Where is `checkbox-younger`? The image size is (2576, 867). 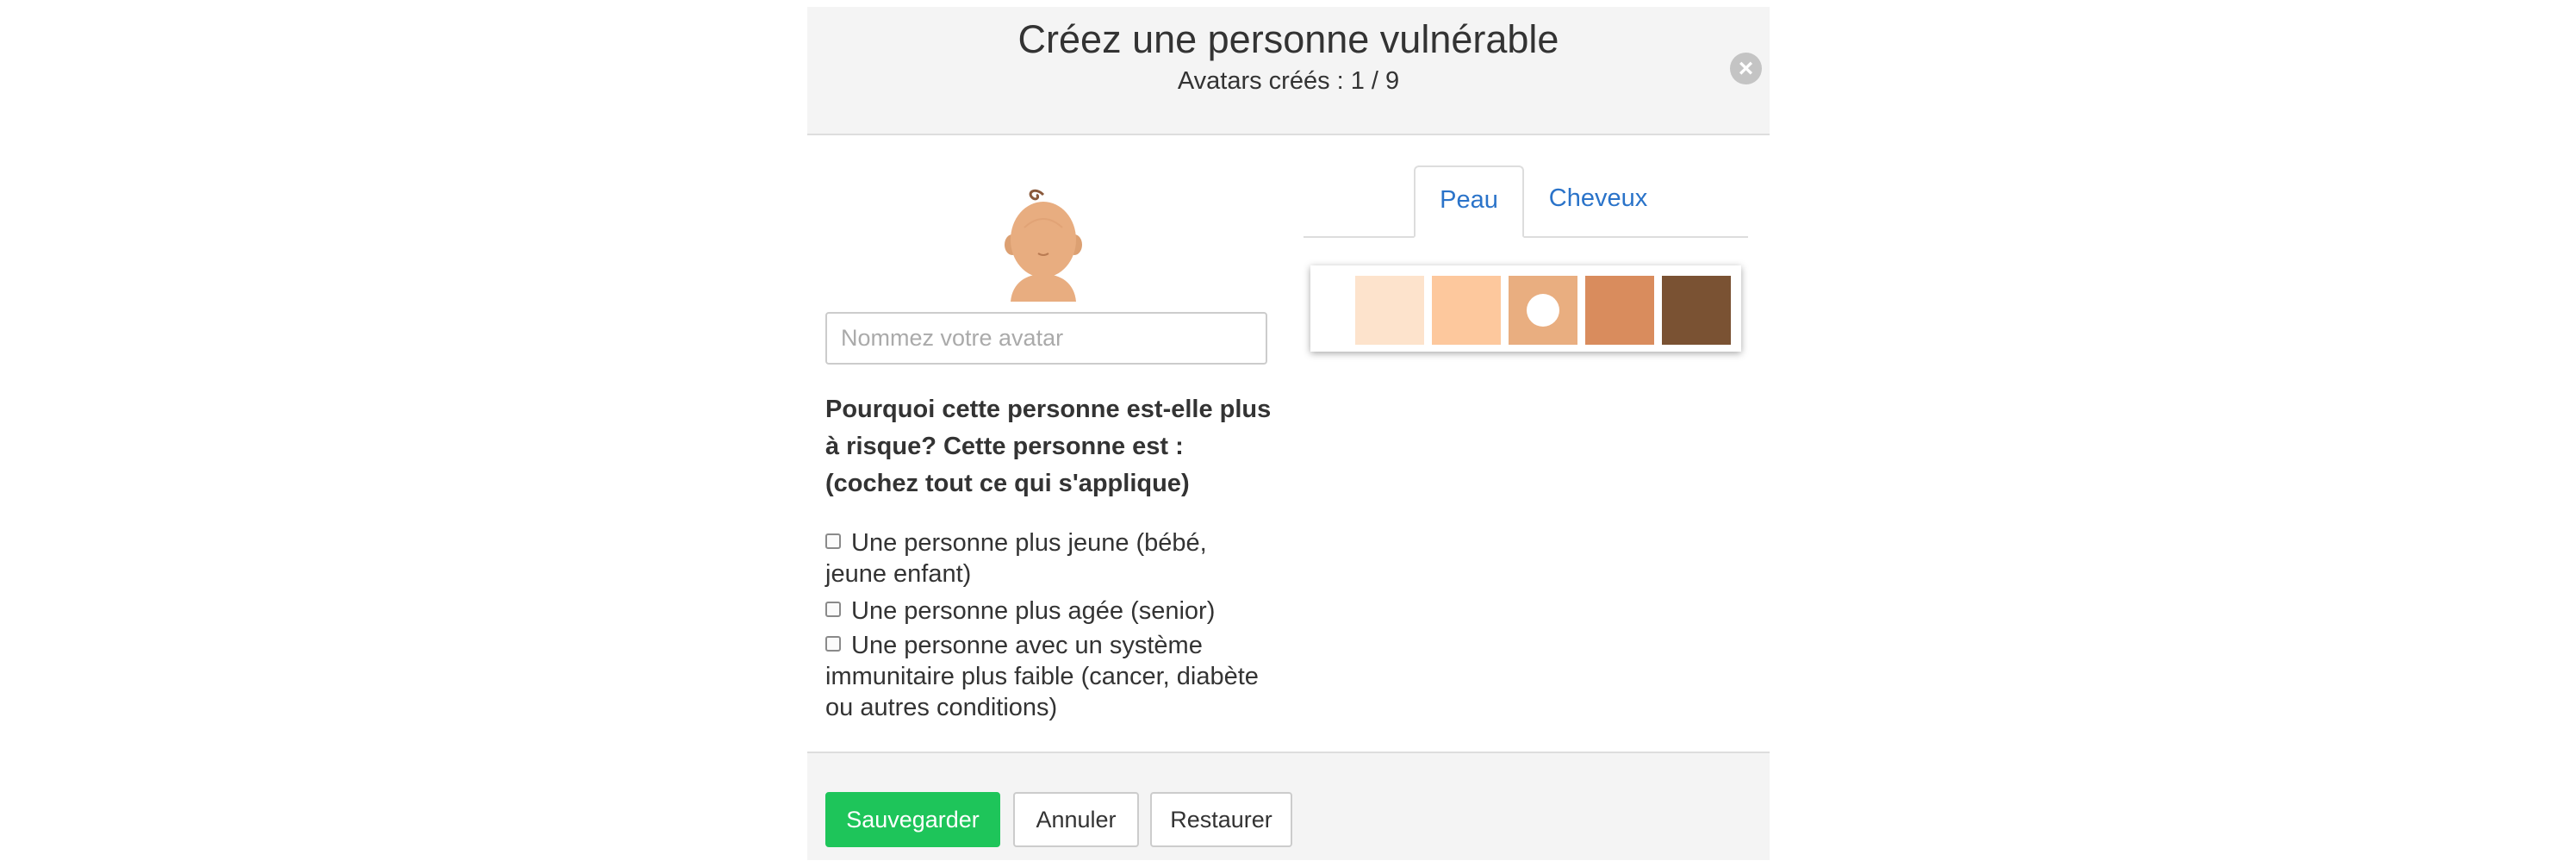
checkbox-younger is located at coordinates (833, 541).